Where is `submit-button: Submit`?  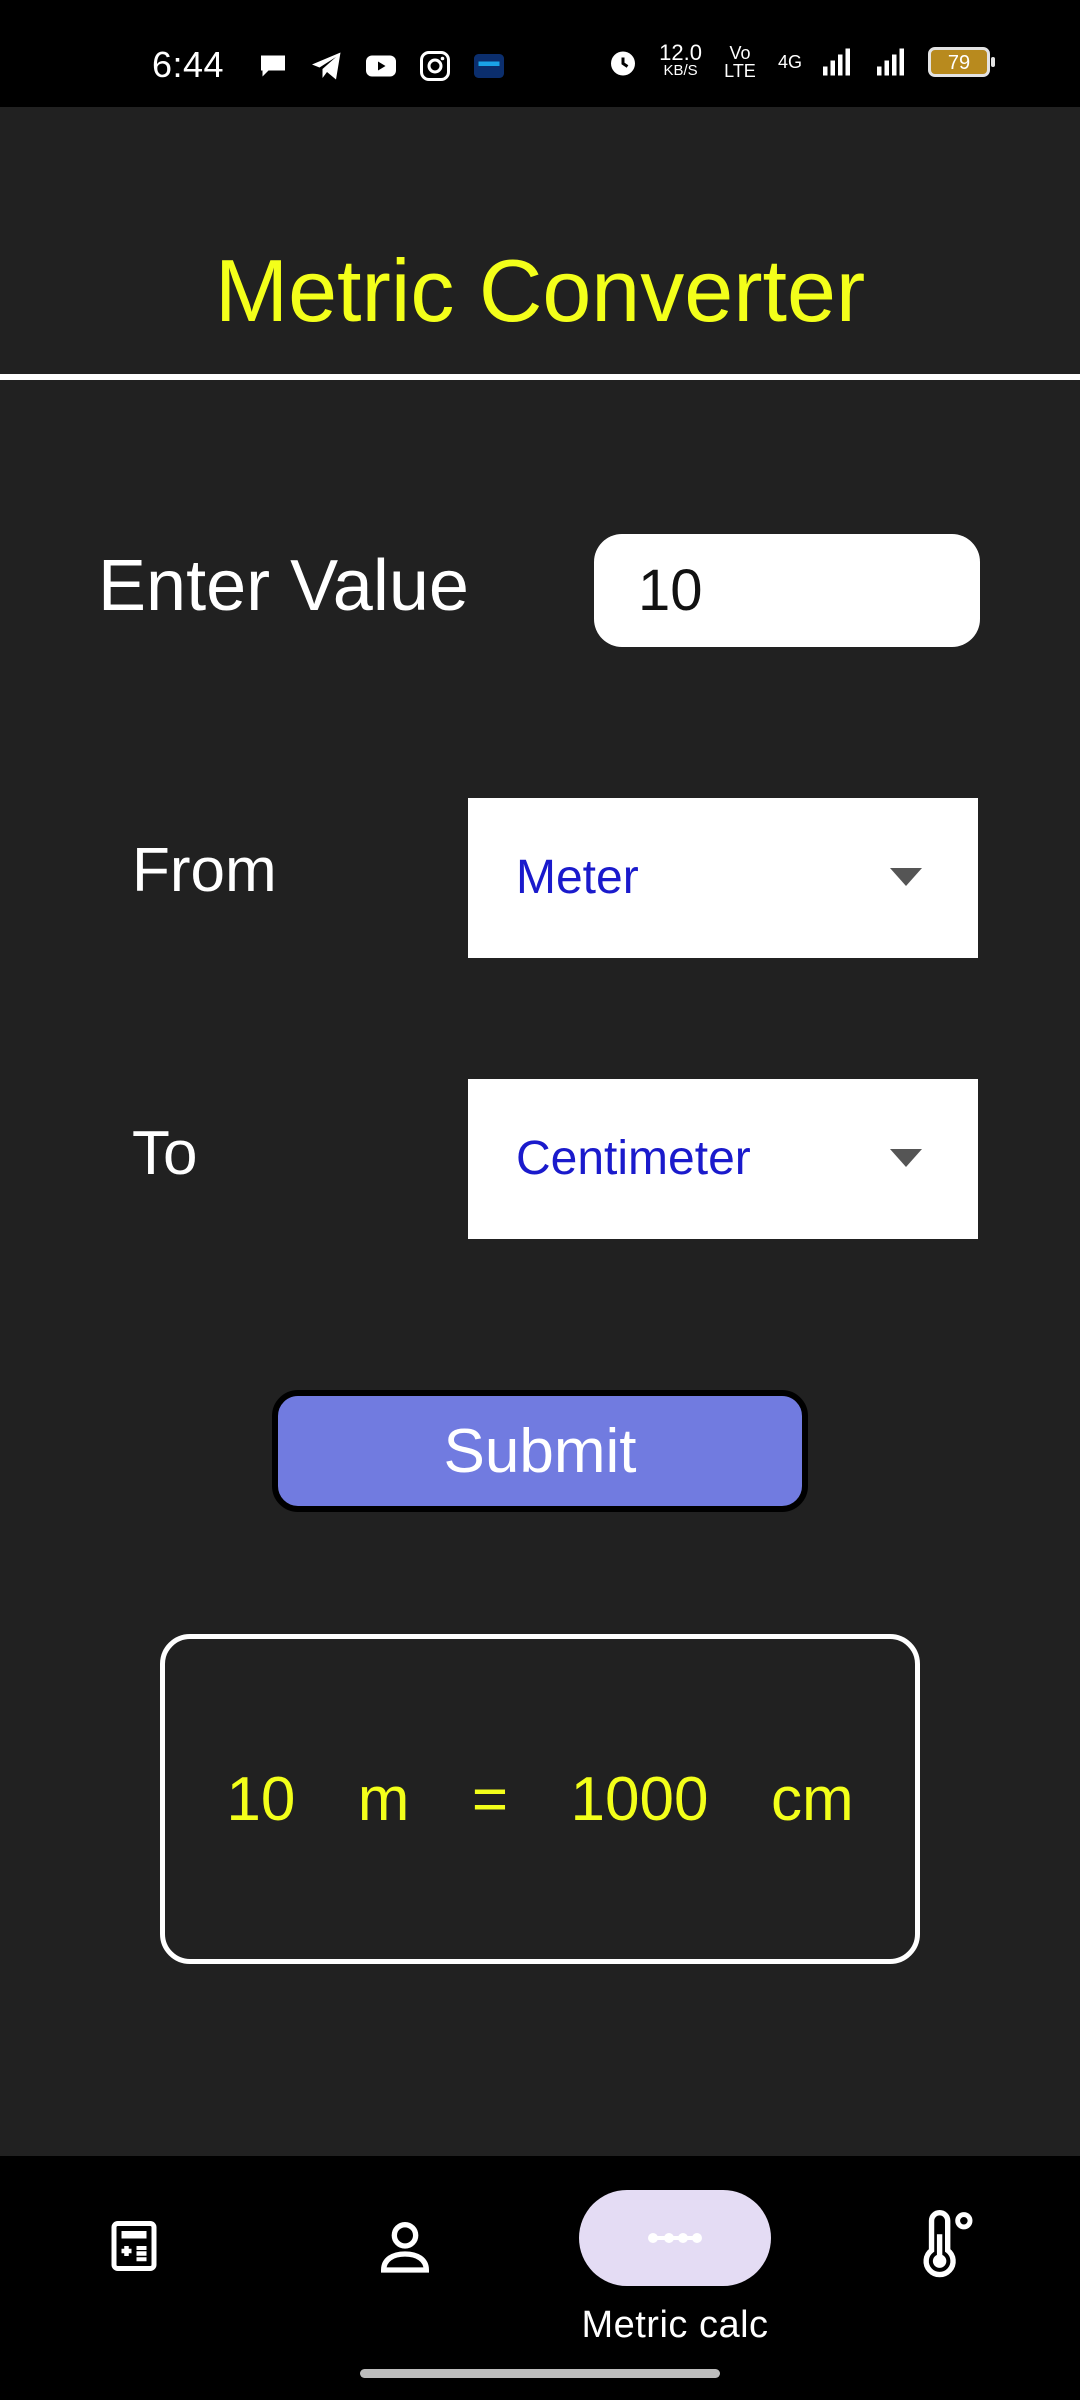
submit-button: Submit is located at coordinates (540, 1451).